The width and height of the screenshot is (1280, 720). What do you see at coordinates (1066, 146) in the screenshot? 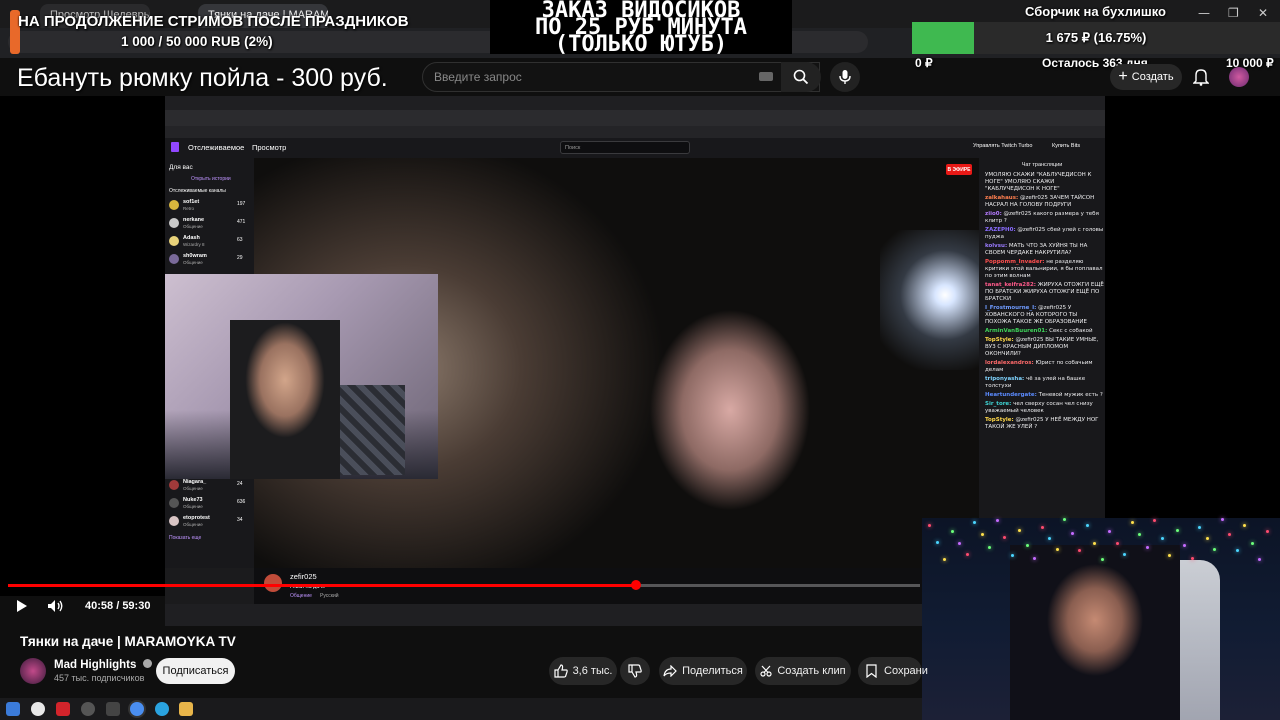
I see `twitch-bits-button: Купить Bits` at bounding box center [1066, 146].